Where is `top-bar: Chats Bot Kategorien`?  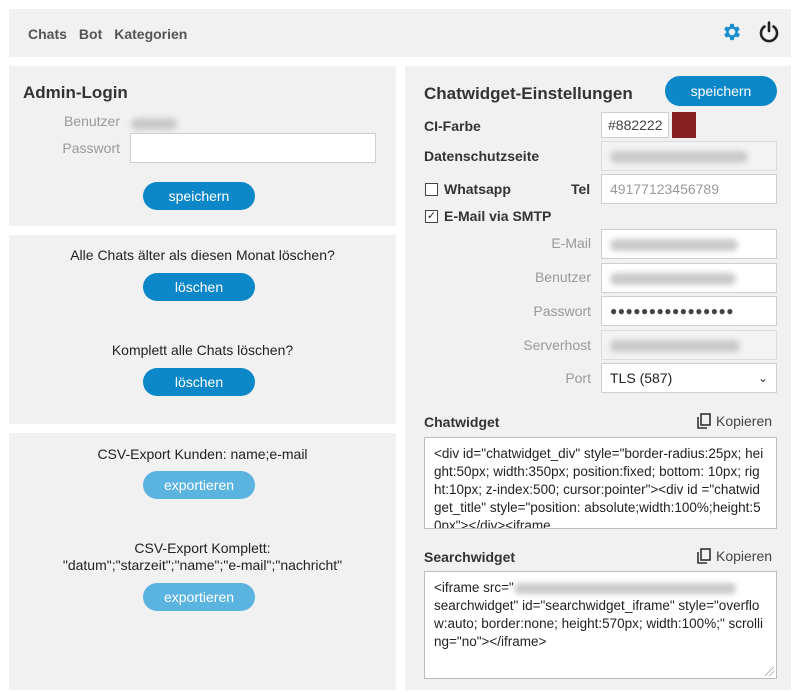
top-bar: Chats Bot Kategorien is located at coordinates (400, 33).